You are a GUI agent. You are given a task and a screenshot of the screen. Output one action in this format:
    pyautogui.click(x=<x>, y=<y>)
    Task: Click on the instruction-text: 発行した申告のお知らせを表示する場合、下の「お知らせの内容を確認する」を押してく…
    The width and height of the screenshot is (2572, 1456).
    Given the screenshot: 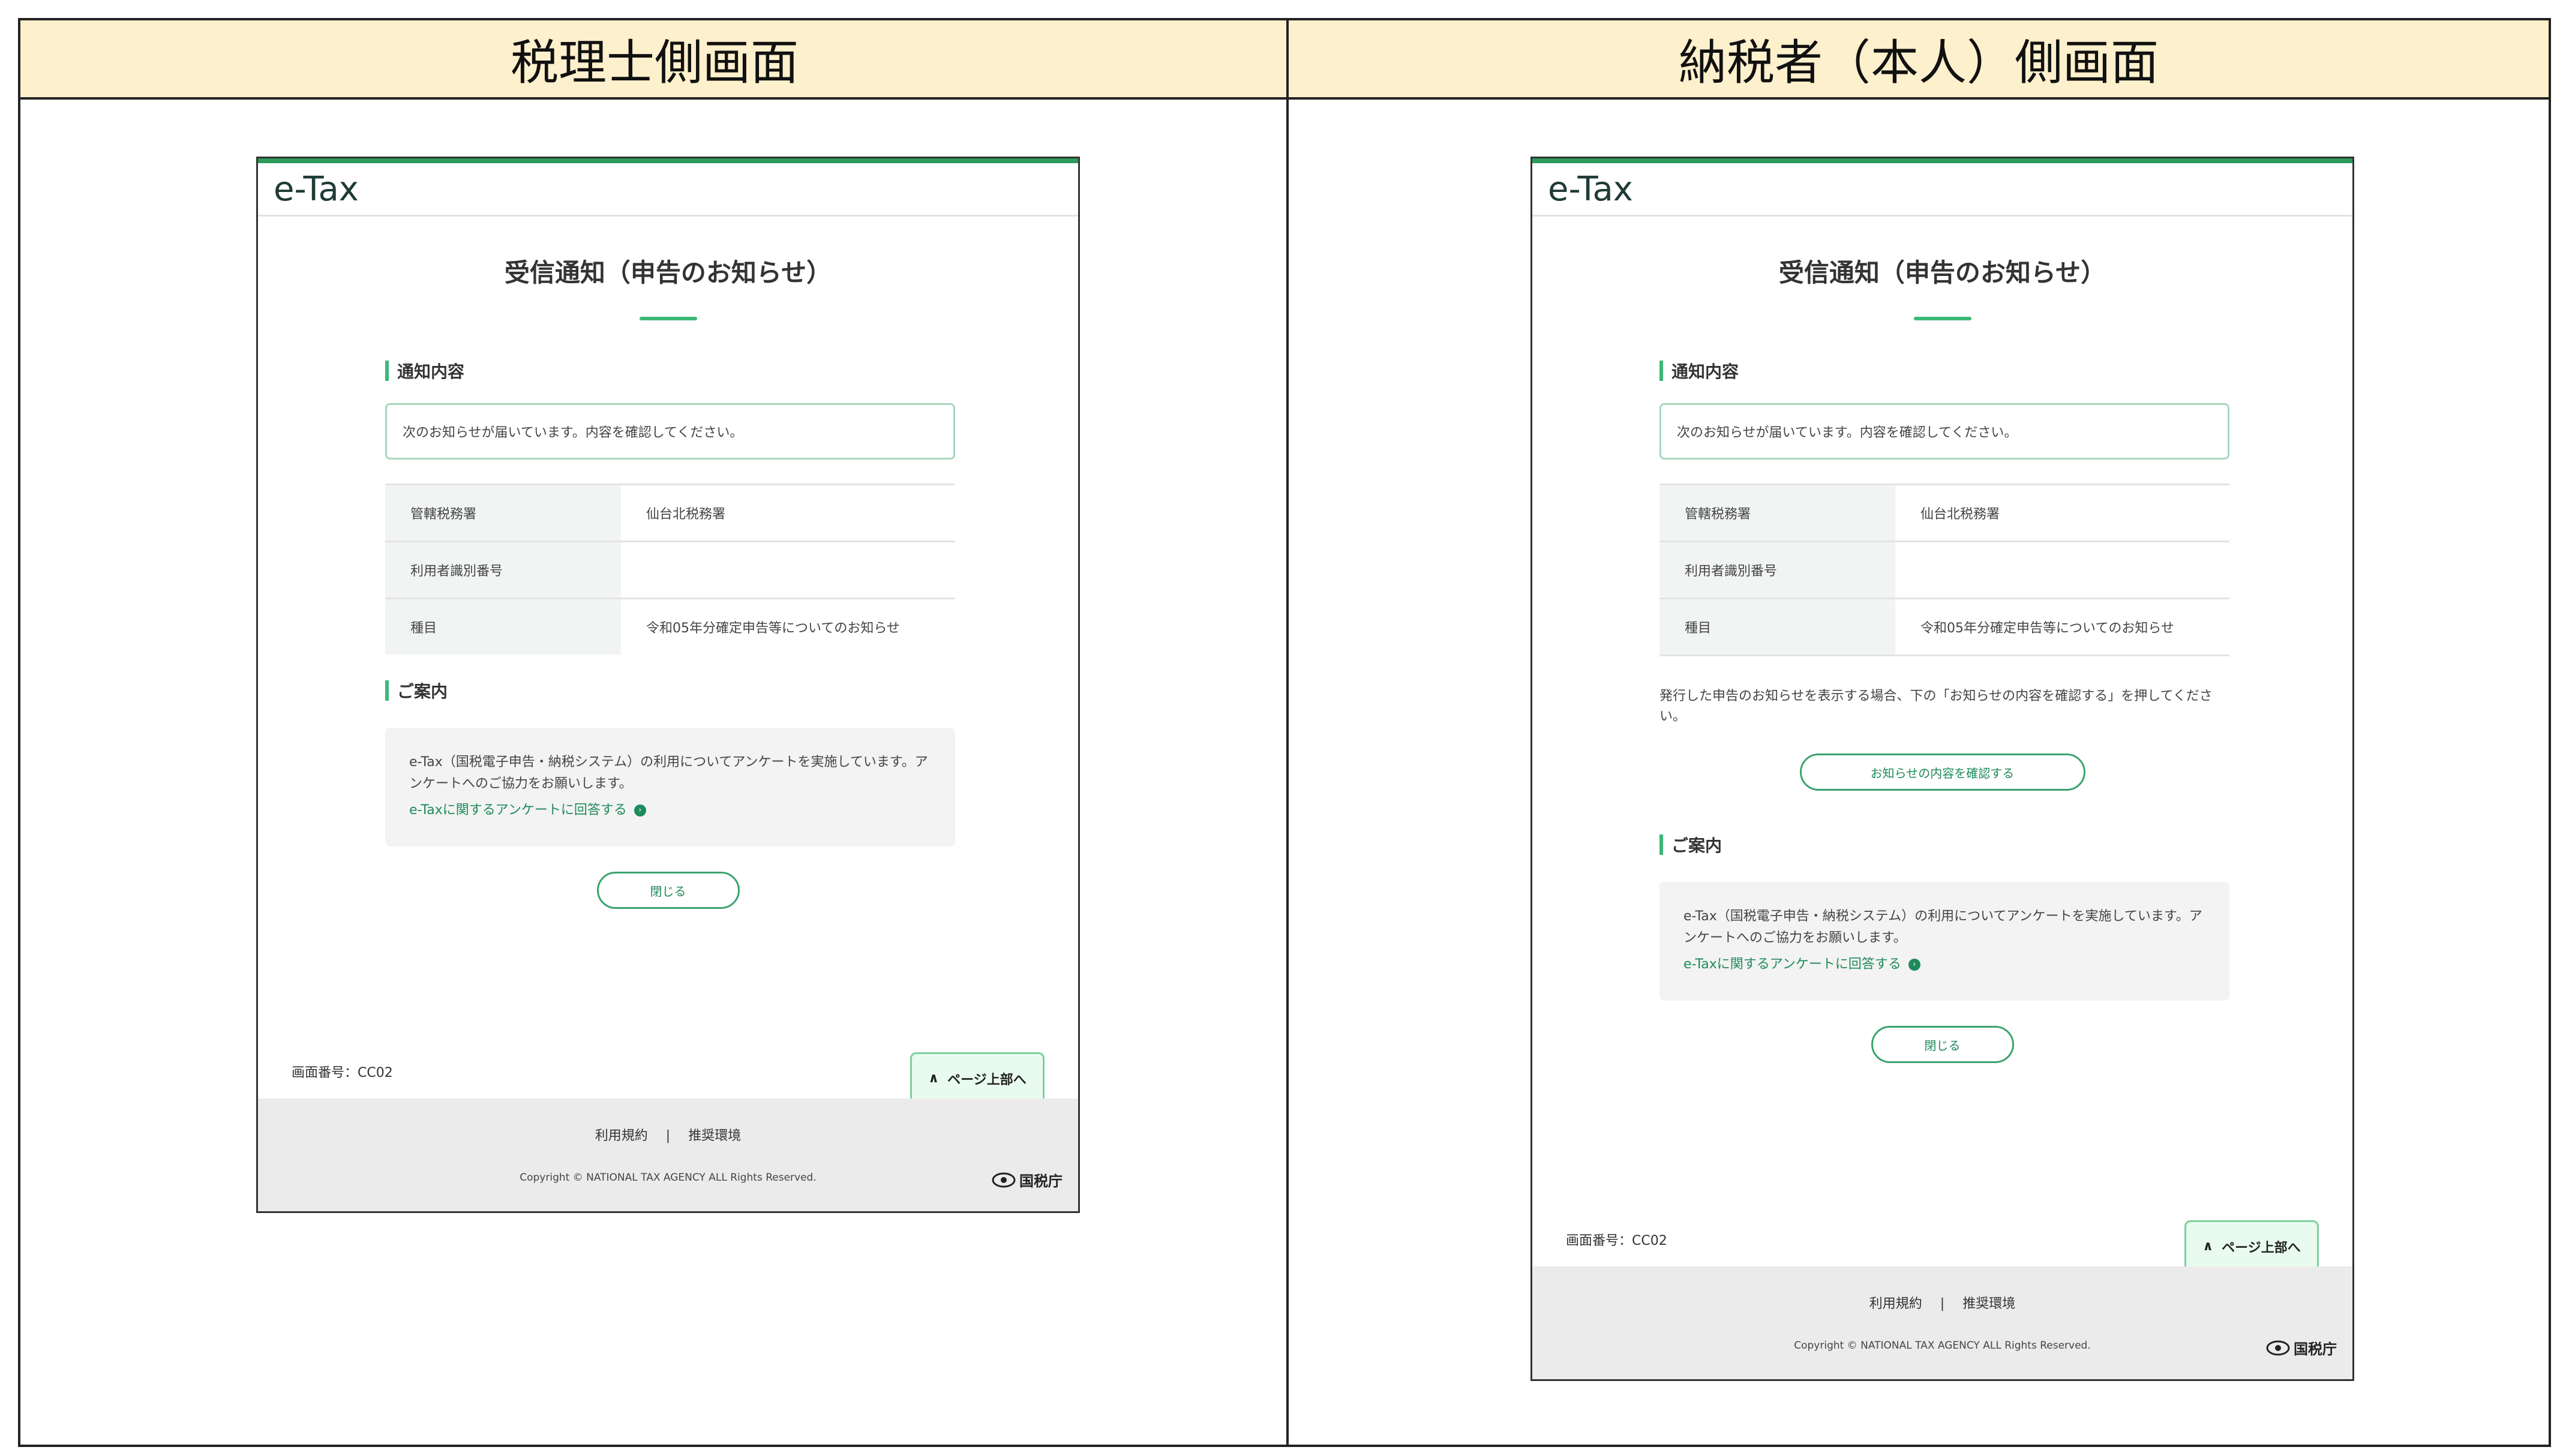 What is the action you would take?
    pyautogui.click(x=1936, y=707)
    